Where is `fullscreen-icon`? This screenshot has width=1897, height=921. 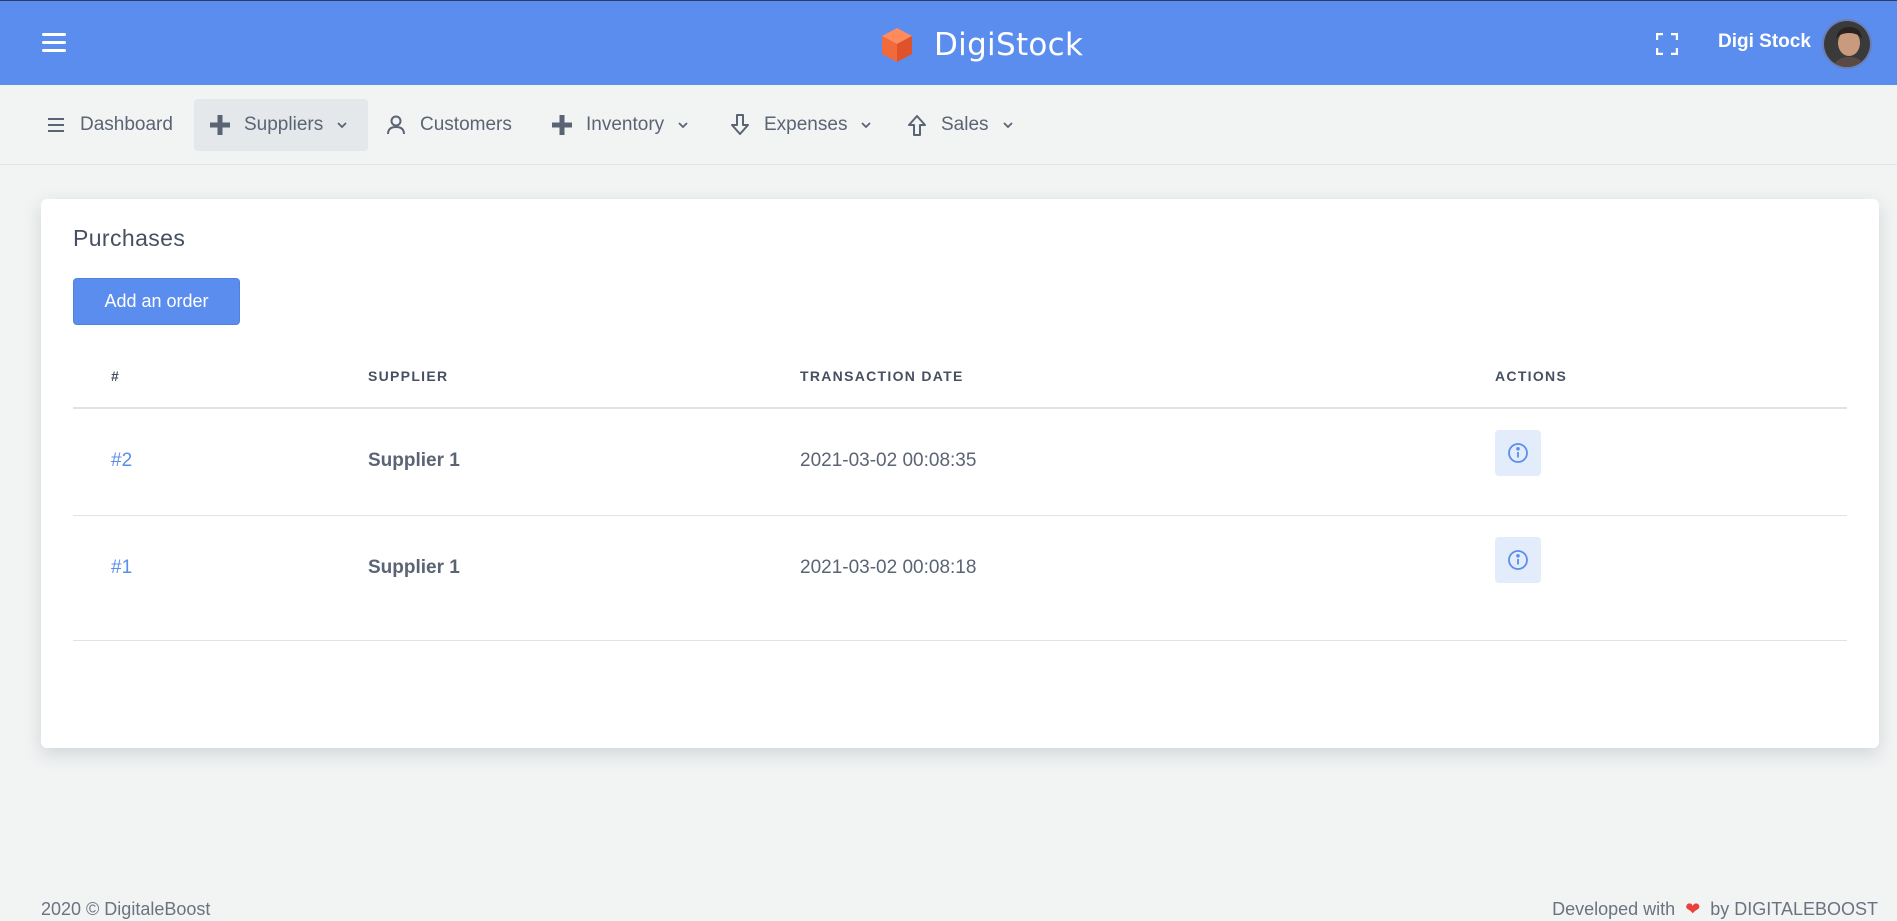
fullscreen-icon is located at coordinates (1667, 44).